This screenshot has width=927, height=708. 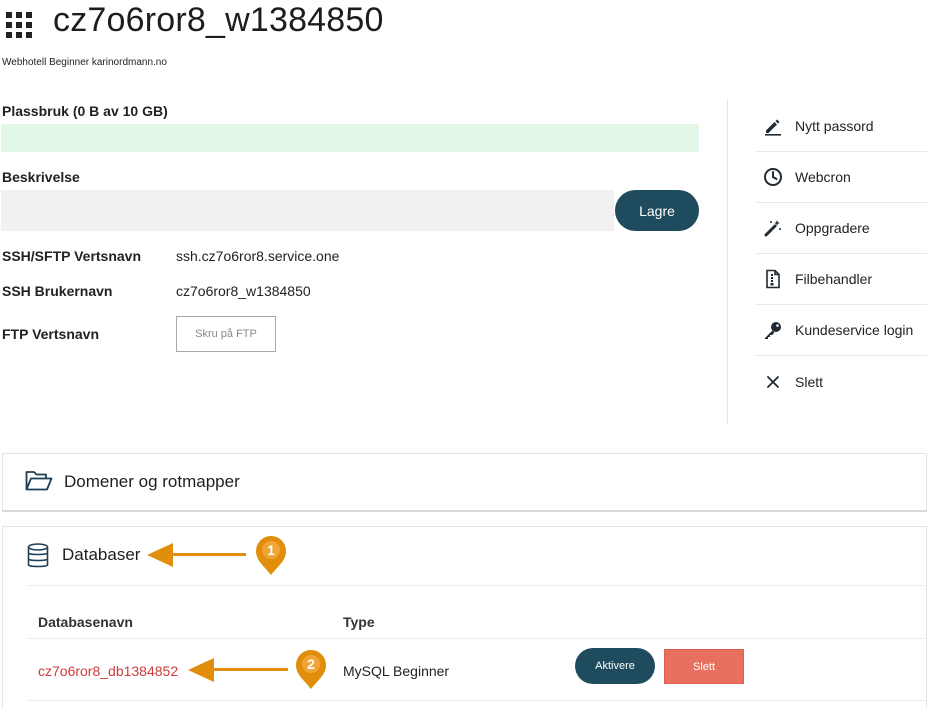 I want to click on action-label: Slett, so click(x=809, y=381).